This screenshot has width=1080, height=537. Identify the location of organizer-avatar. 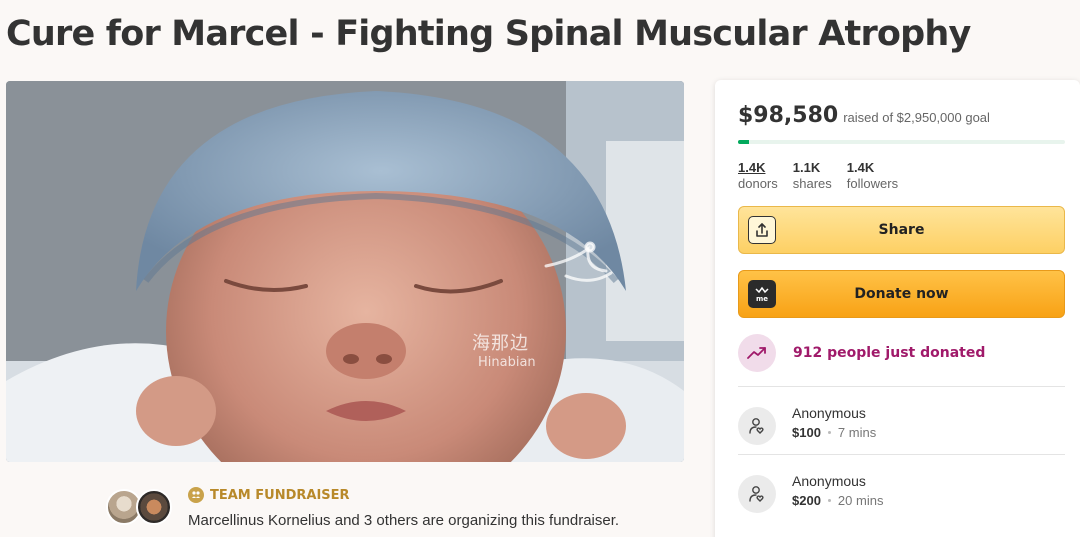
(154, 507).